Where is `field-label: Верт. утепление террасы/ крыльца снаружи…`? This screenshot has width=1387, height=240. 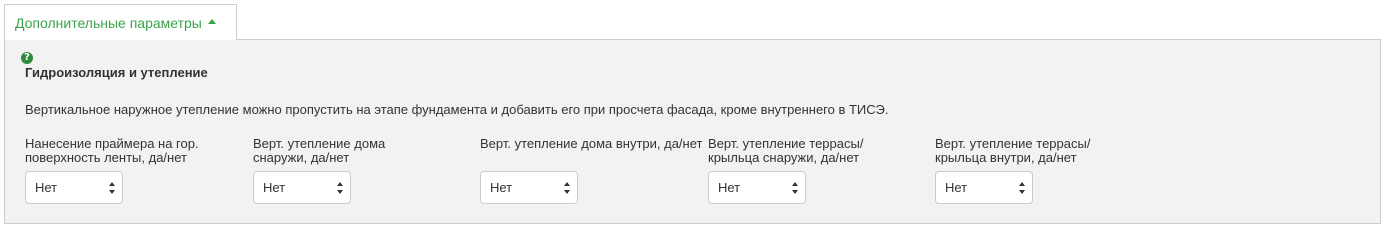
field-label: Верт. утепление террасы/ крыльца снаружи… is located at coordinates (786, 150).